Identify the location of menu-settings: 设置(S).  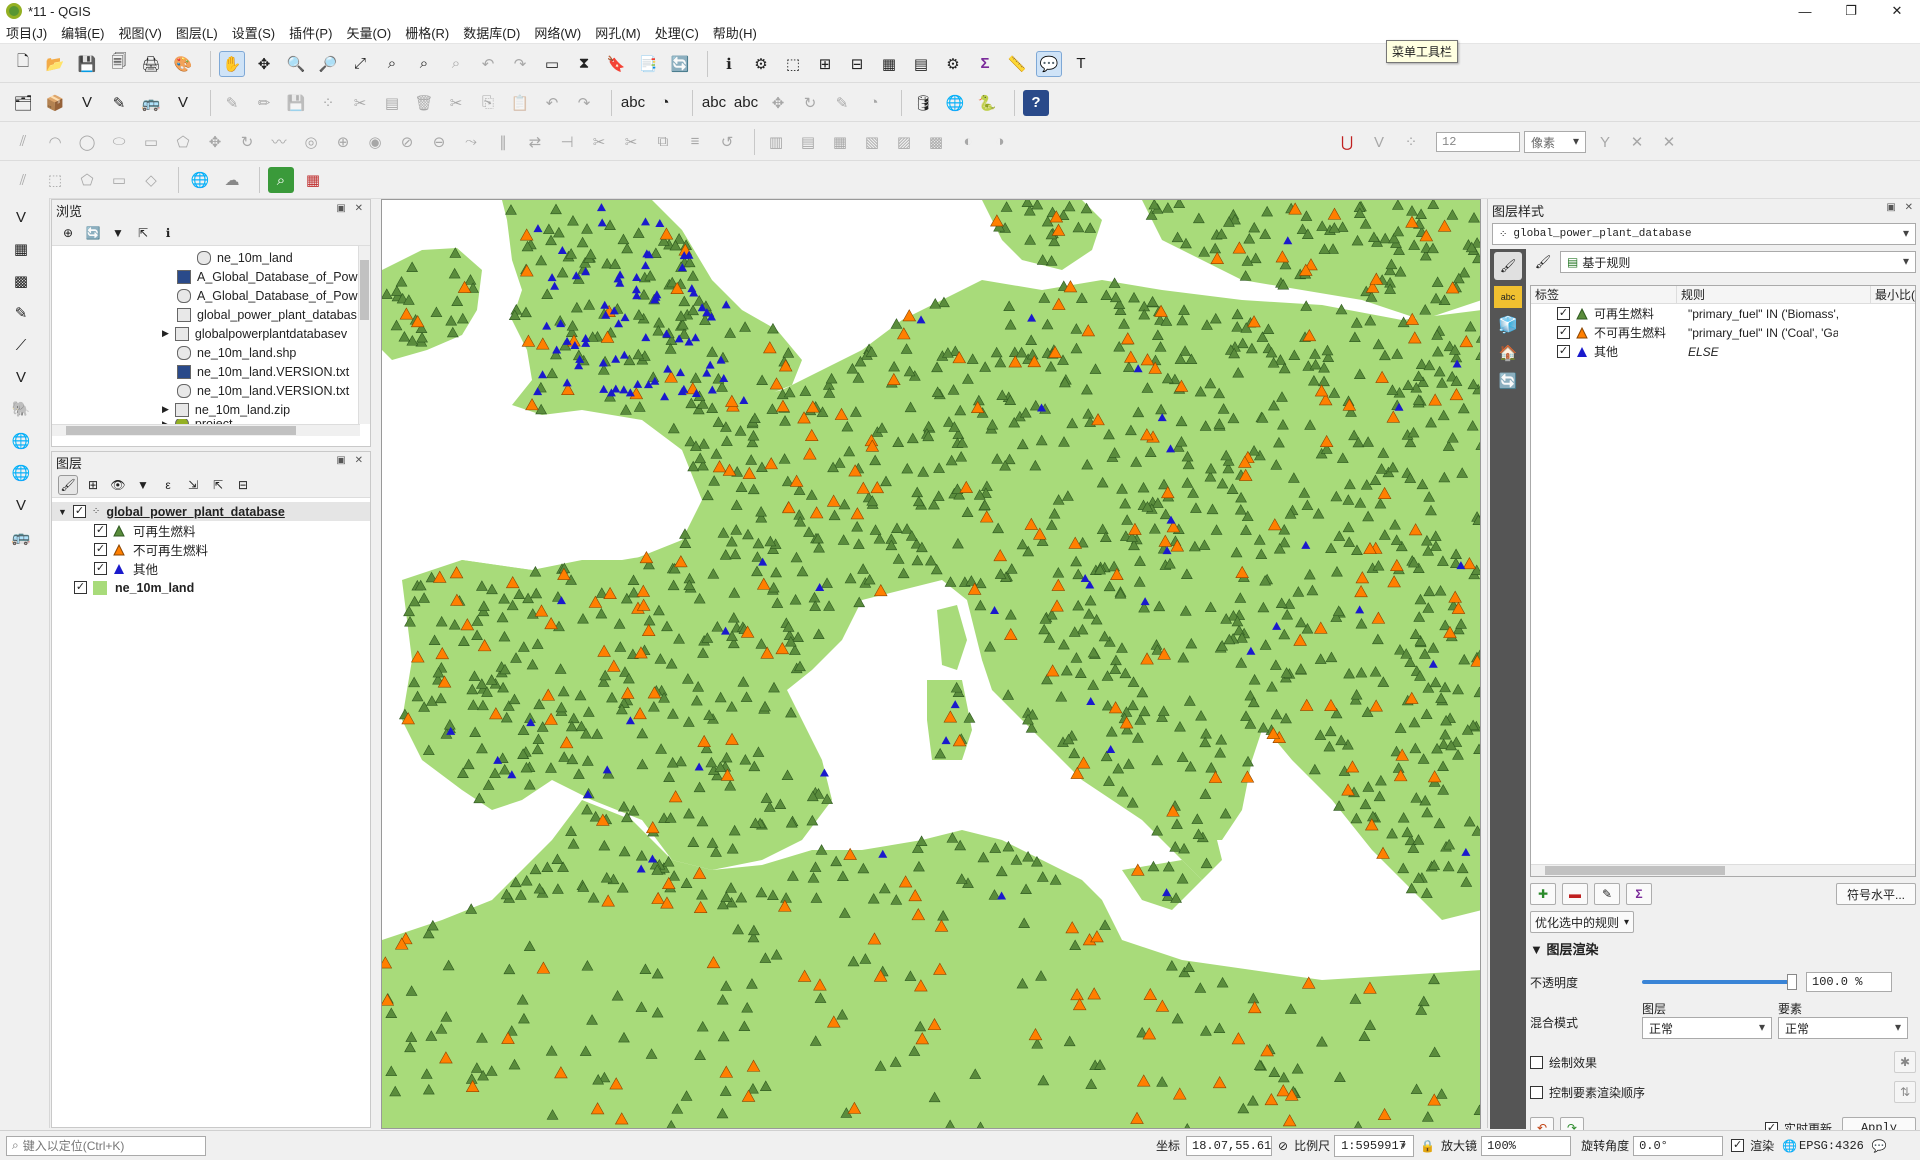
(253, 32).